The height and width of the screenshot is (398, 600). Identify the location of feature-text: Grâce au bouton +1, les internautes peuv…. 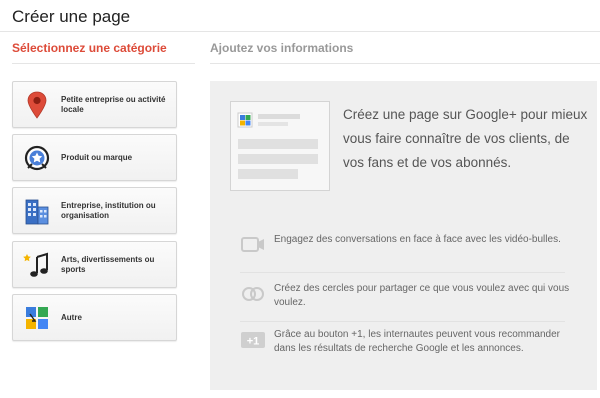
(417, 341).